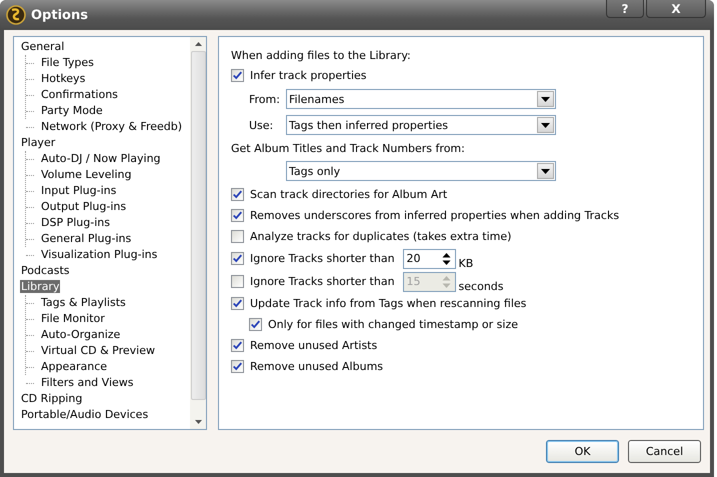  I want to click on tree-item: Virtual CD & Preview, so click(98, 351).